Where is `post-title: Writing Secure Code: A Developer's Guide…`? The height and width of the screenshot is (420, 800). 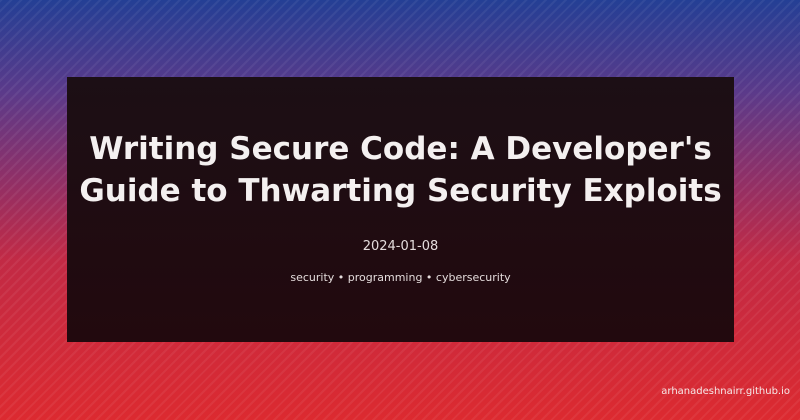
post-title: Writing Secure Code: A Developer's Guide… is located at coordinates (400, 170).